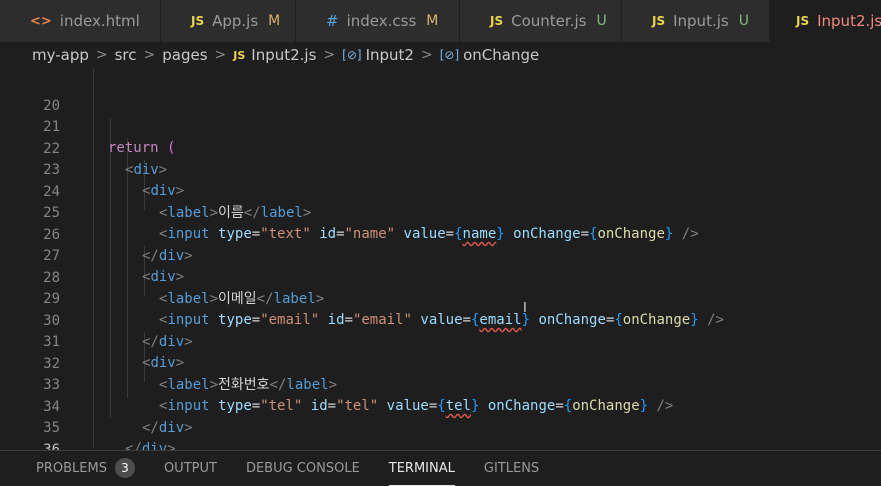 This screenshot has height=486, width=881. I want to click on tab-index-html: <> index.html, so click(80, 21).